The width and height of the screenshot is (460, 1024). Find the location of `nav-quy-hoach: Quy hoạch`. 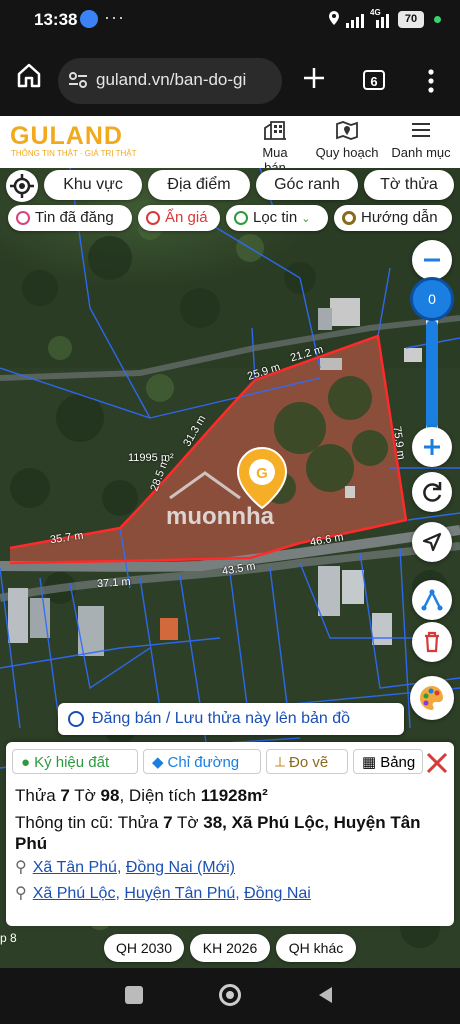

nav-quy-hoach: Quy hoạch is located at coordinates (347, 140).